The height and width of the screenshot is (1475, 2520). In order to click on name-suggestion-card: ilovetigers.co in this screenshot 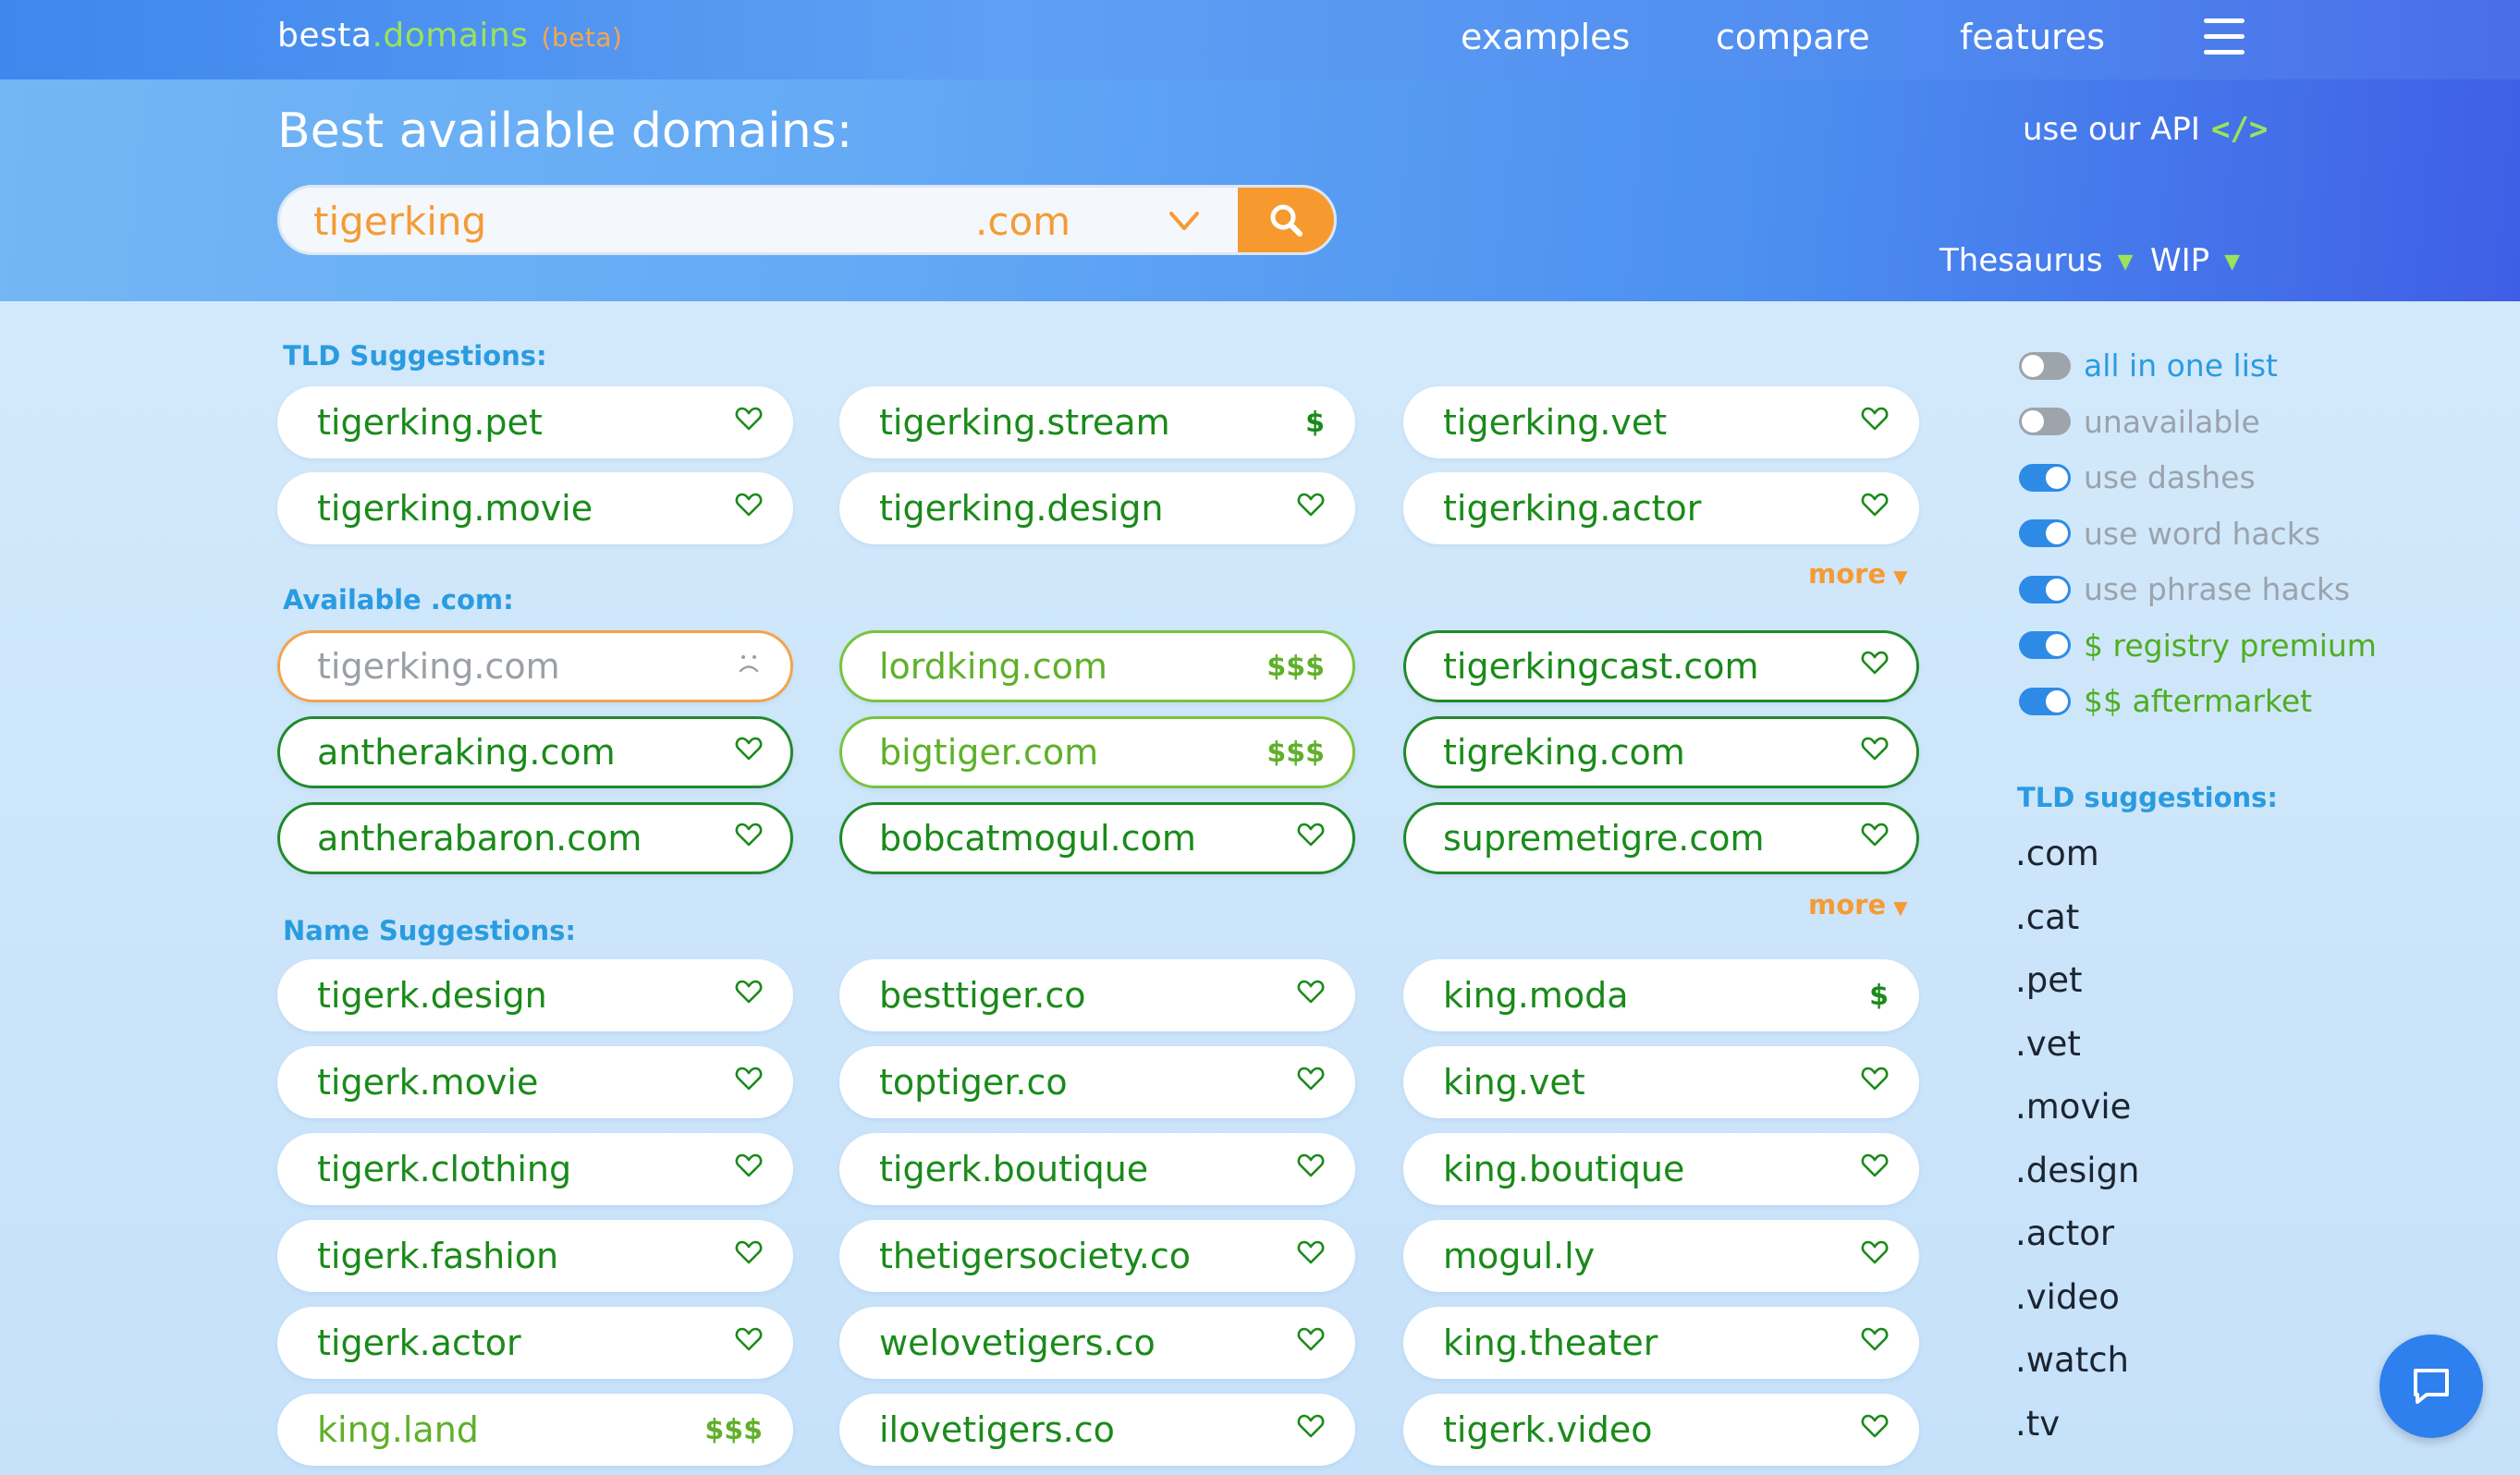, I will do `click(1097, 1430)`.